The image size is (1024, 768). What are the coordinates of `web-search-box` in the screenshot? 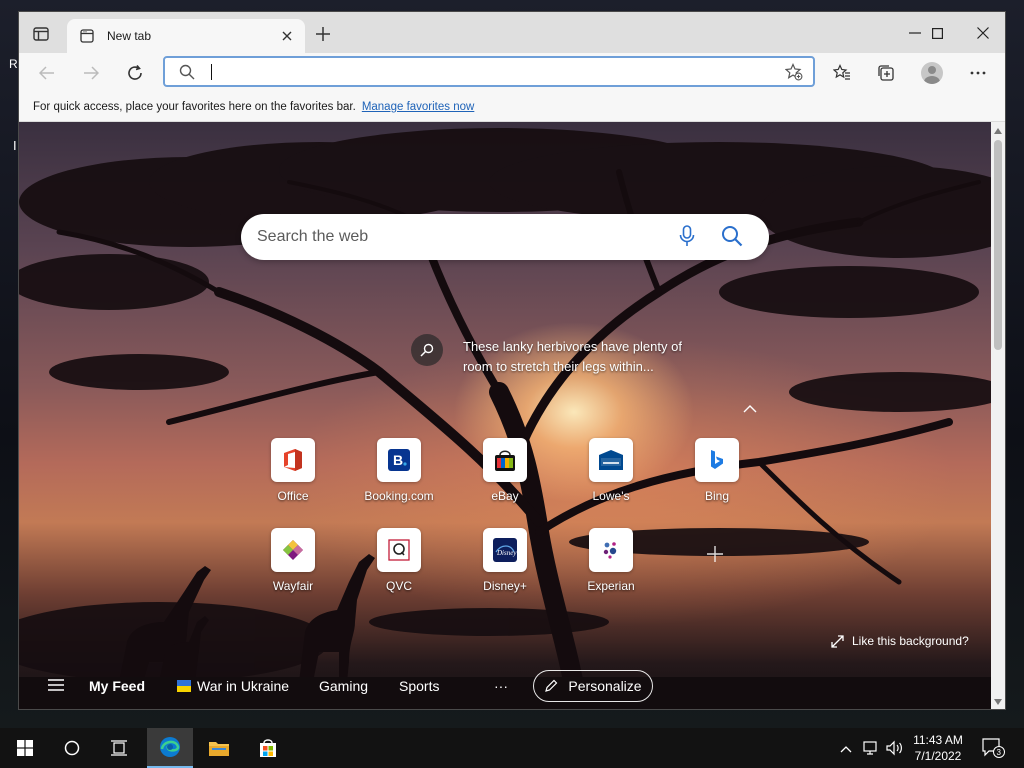 It's located at (505, 237).